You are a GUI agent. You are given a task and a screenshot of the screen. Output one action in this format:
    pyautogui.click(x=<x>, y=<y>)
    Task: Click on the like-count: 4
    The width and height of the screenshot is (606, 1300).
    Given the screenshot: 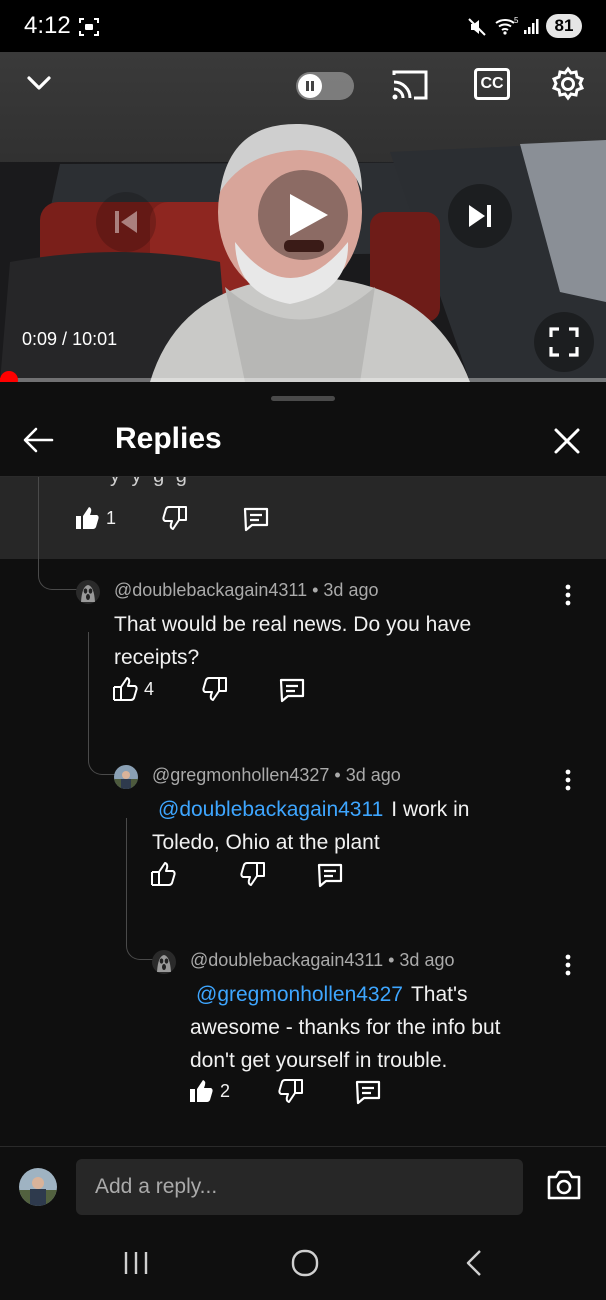 What is the action you would take?
    pyautogui.click(x=149, y=688)
    